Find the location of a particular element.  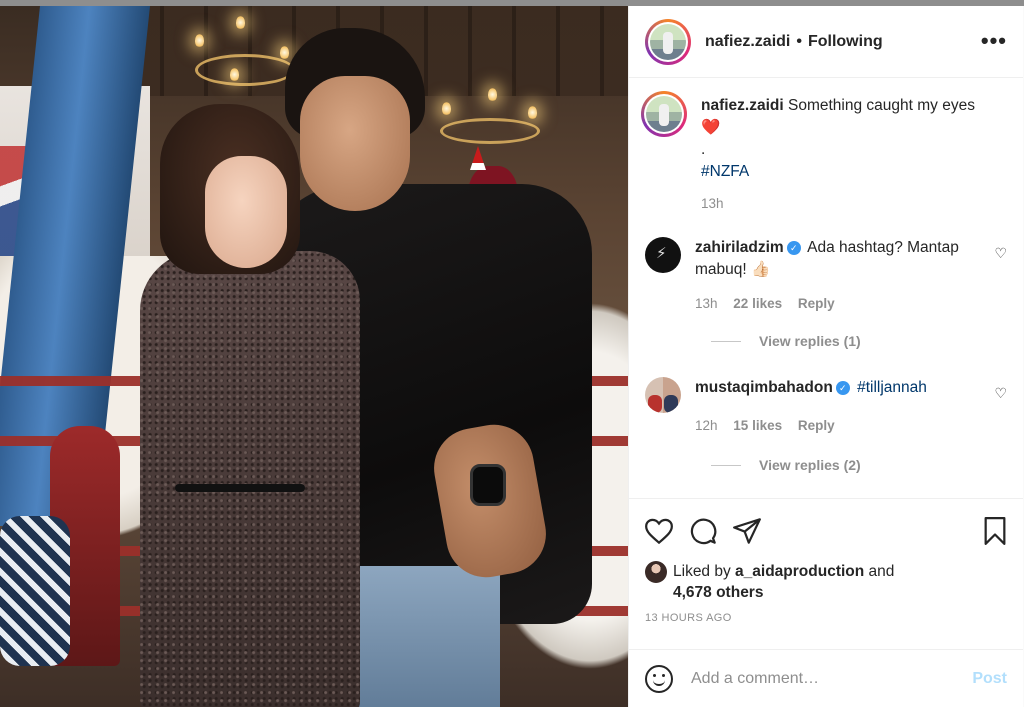

comment-hashtag: #tilljannah is located at coordinates (892, 387).